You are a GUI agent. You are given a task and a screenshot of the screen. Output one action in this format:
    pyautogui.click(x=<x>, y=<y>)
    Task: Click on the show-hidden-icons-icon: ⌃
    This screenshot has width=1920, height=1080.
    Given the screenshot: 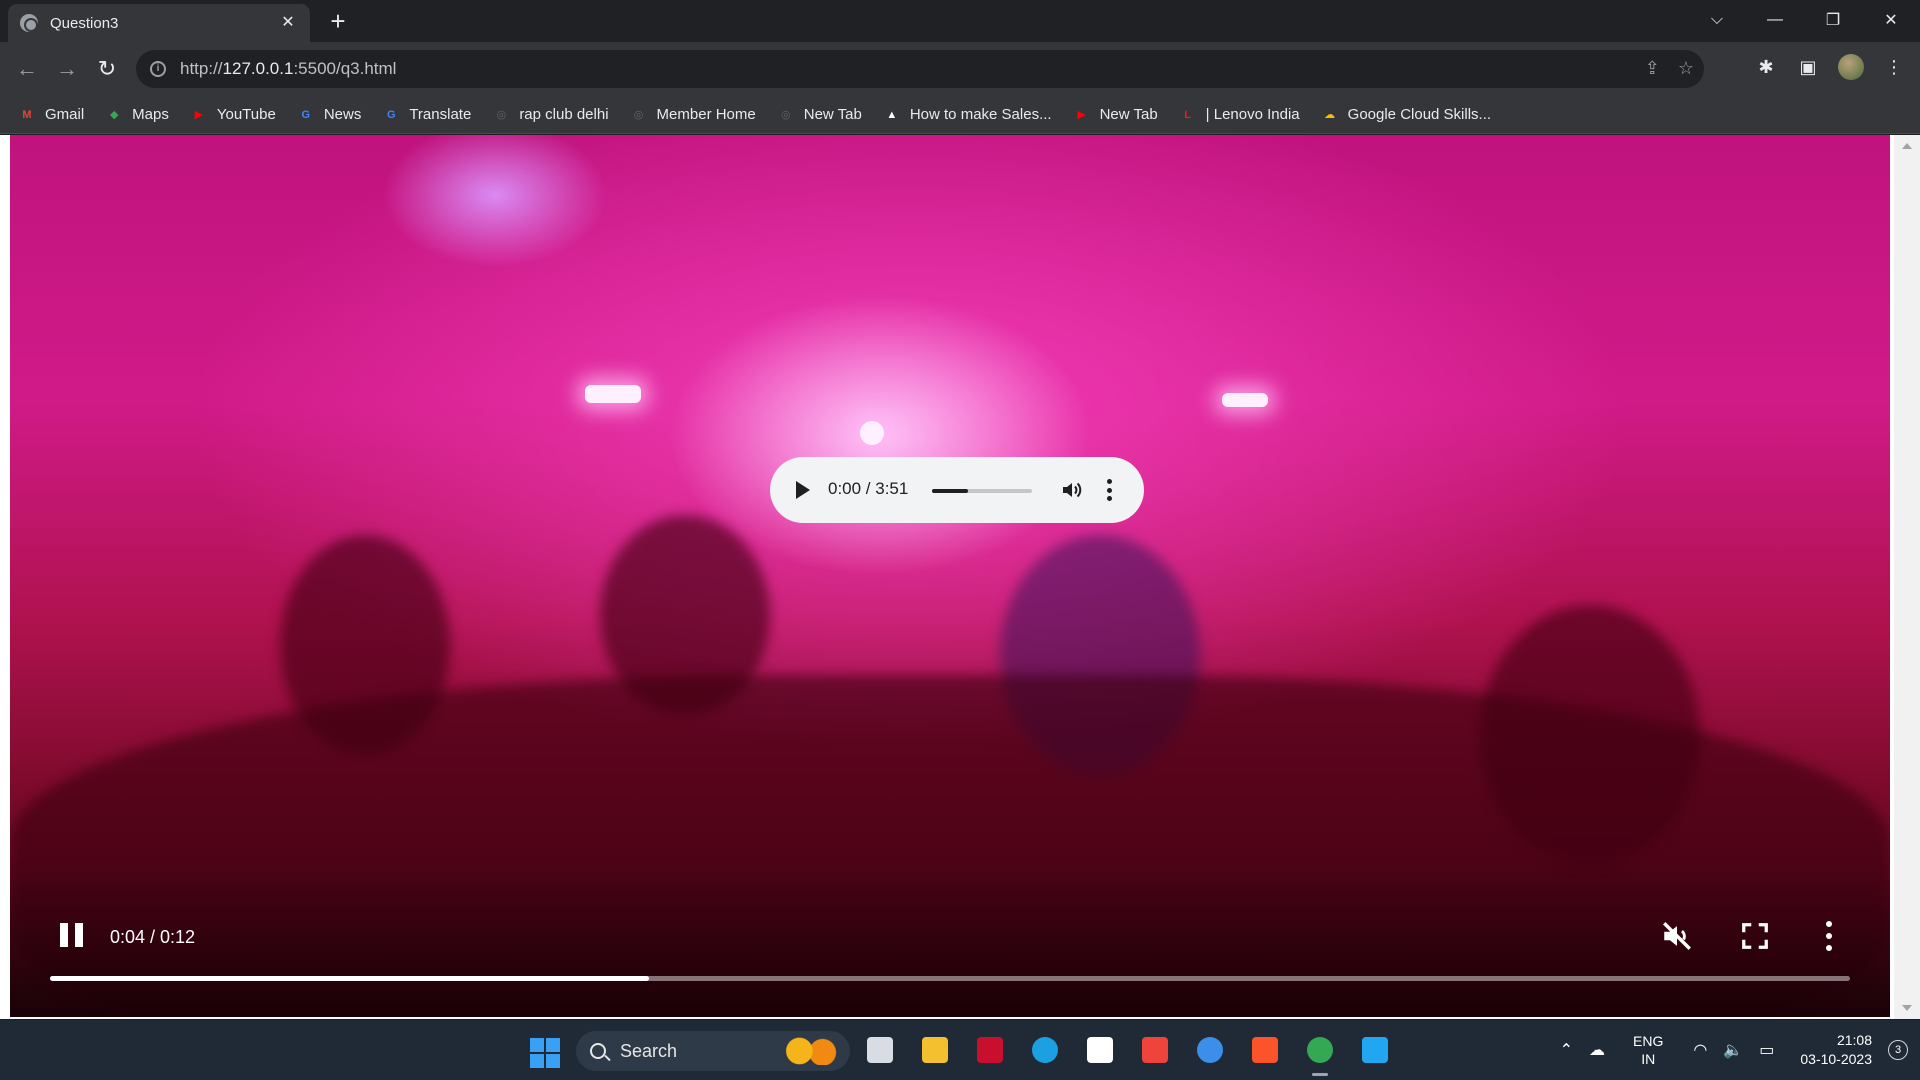 What is the action you would take?
    pyautogui.click(x=1566, y=1050)
    